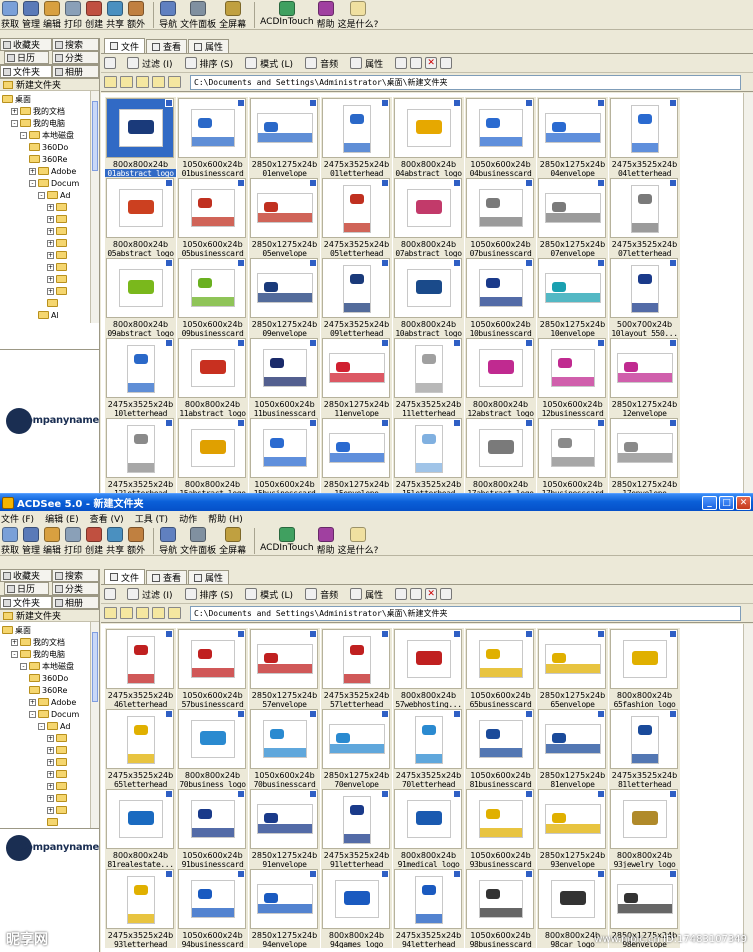 This screenshot has width=753, height=952. I want to click on sort-button: 排序 (S), so click(217, 594).